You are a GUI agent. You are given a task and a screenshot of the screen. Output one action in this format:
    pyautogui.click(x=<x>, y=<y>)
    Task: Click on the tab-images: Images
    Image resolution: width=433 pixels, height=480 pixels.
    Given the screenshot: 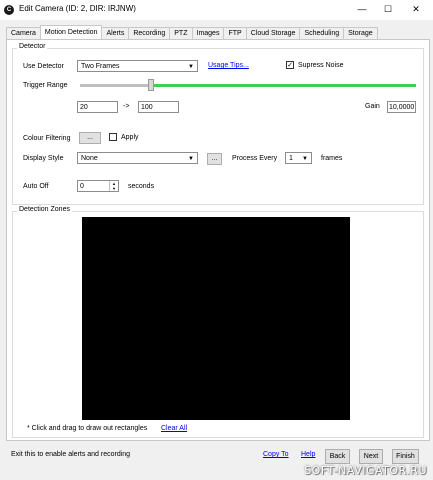 What is the action you would take?
    pyautogui.click(x=208, y=33)
    